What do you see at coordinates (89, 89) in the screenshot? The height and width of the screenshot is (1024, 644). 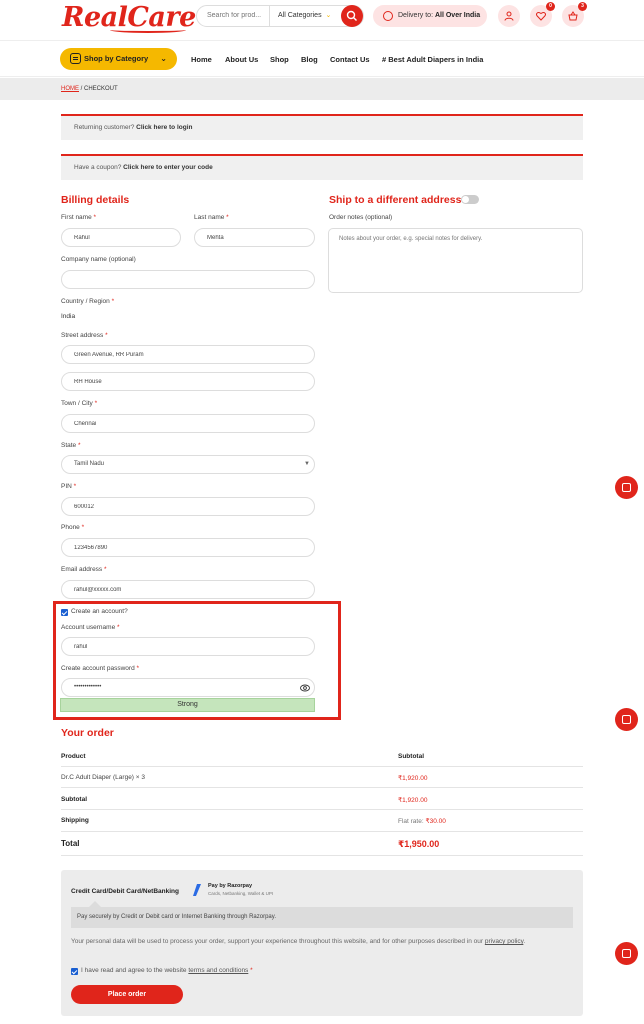 I see `breadcrumb: HOME / CHECKOUT` at bounding box center [89, 89].